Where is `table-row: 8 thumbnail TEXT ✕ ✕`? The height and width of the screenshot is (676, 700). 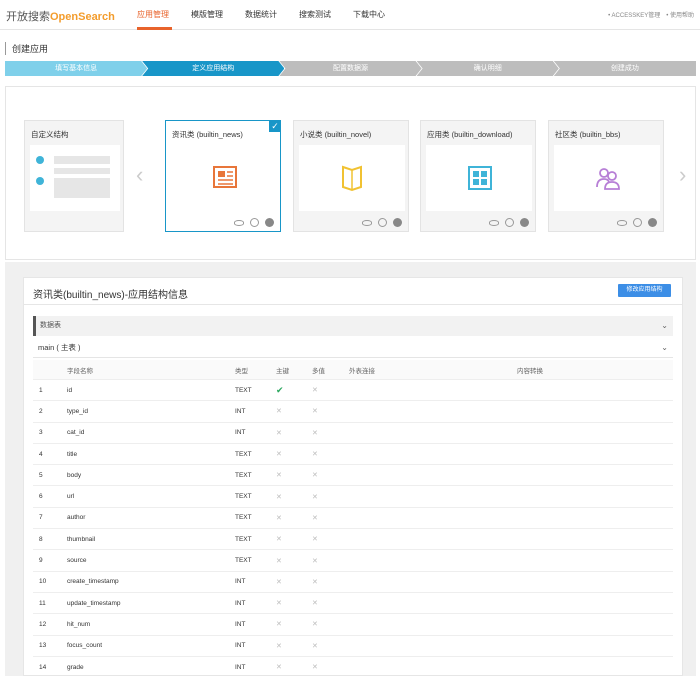
table-row: 8 thumbnail TEXT ✕ ✕ is located at coordinates (353, 540).